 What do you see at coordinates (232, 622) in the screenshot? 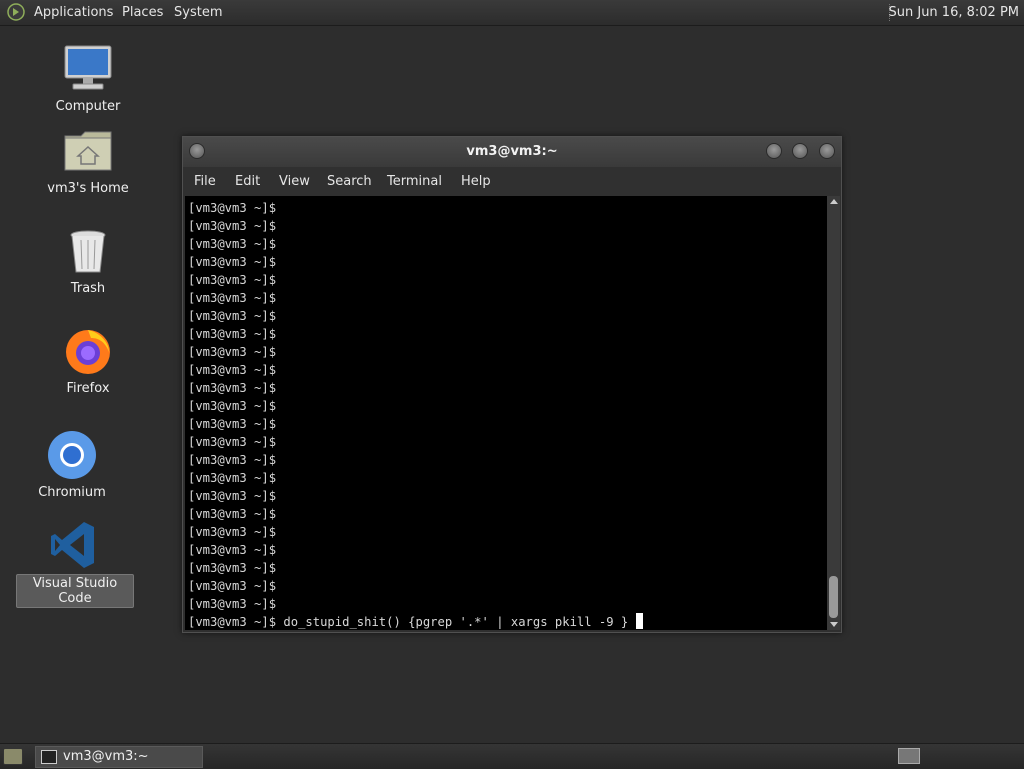
I see `terminal-prompt: [vm3@vm3 ~]$` at bounding box center [232, 622].